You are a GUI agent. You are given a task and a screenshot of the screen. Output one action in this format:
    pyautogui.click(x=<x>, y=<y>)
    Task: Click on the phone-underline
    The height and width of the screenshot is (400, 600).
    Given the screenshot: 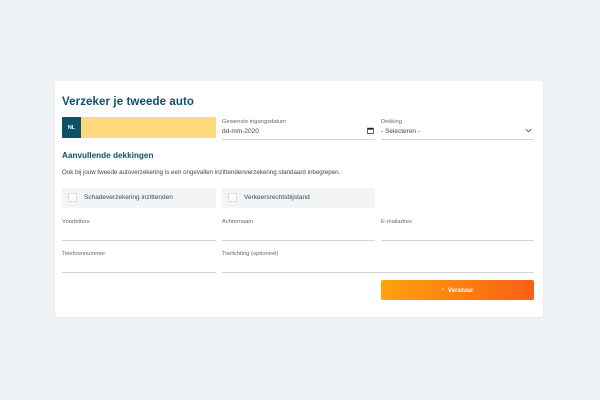 What is the action you would take?
    pyautogui.click(x=139, y=272)
    